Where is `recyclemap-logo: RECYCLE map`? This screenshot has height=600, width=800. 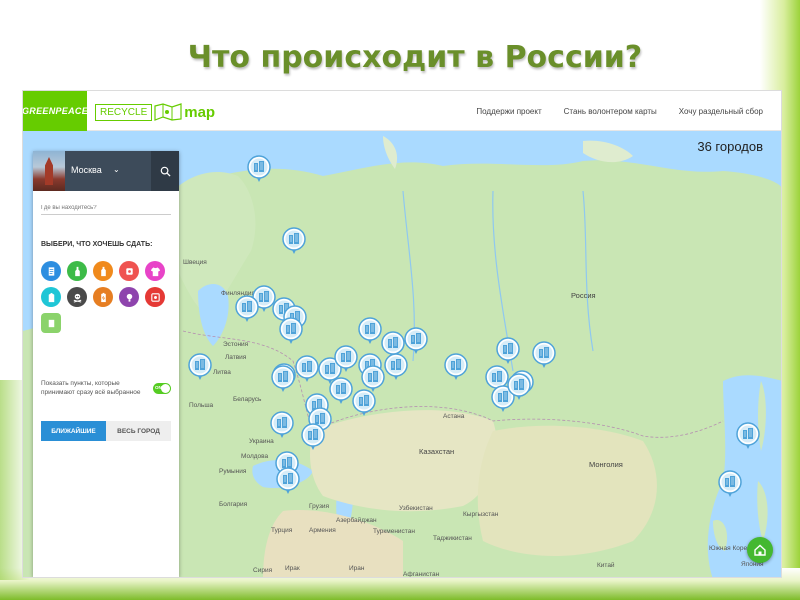
recyclemap-logo: RECYCLE map is located at coordinates (155, 112).